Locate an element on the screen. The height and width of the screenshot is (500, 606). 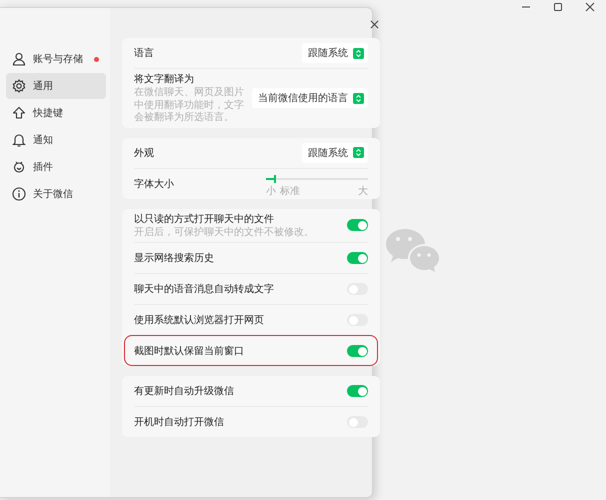
setting-label: 外观 is located at coordinates (144, 153).